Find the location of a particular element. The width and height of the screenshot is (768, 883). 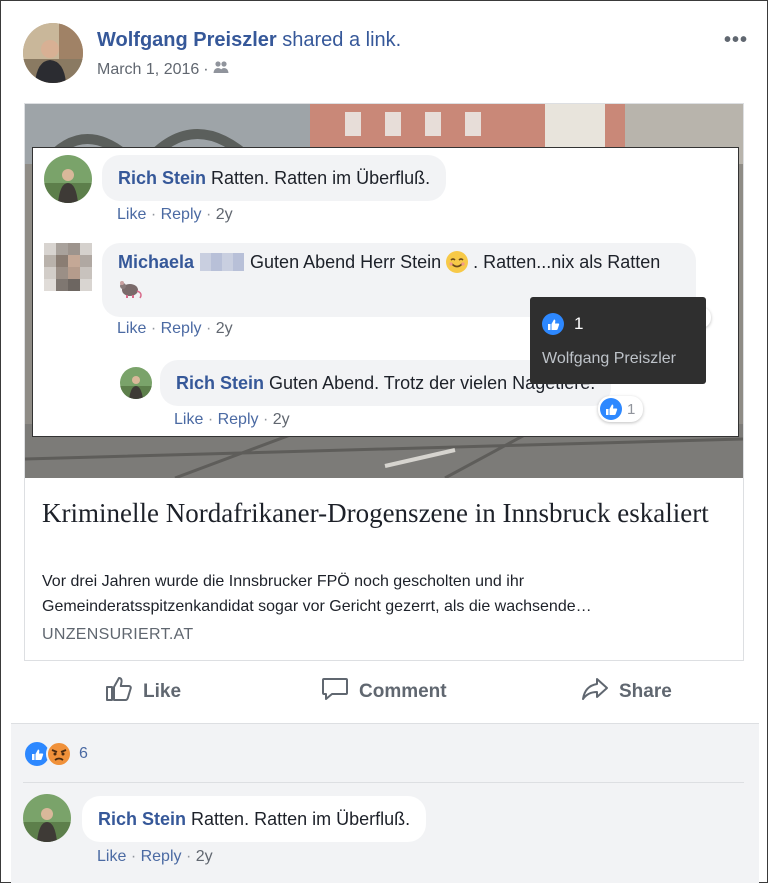

post-actions-bar: Like Comment Share is located at coordinates (384, 693).